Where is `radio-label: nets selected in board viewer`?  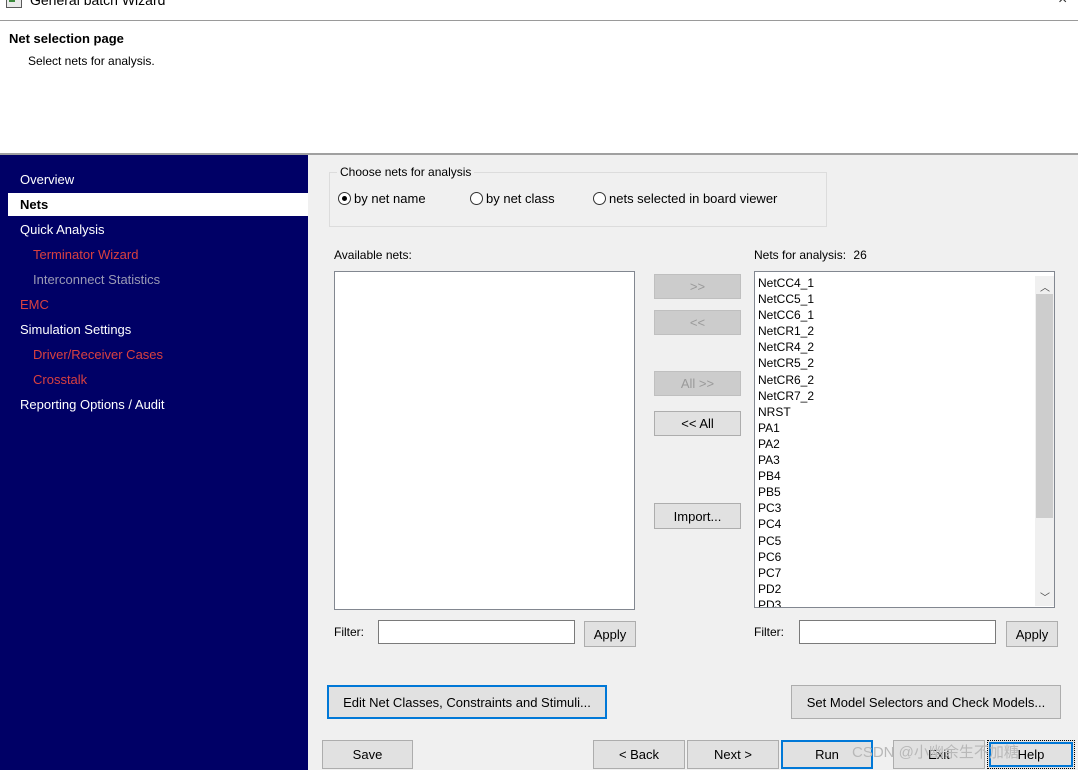 radio-label: nets selected in board viewer is located at coordinates (693, 198).